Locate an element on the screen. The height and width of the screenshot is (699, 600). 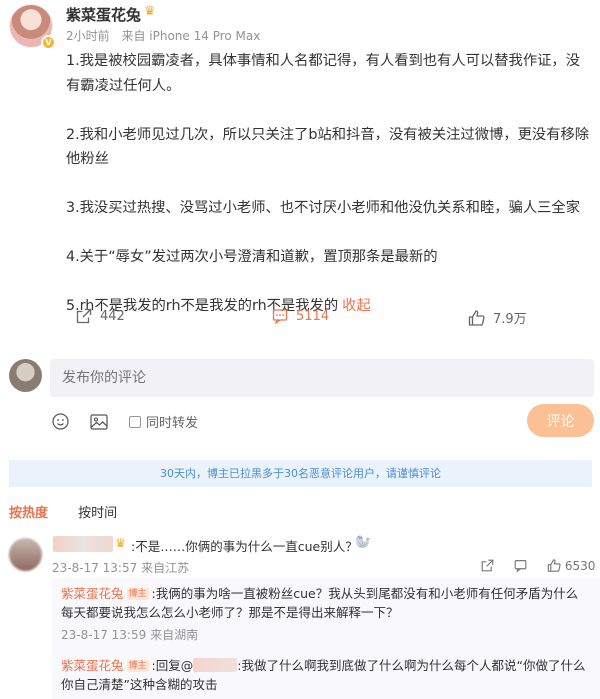
comment-count: 5114 is located at coordinates (313, 316).